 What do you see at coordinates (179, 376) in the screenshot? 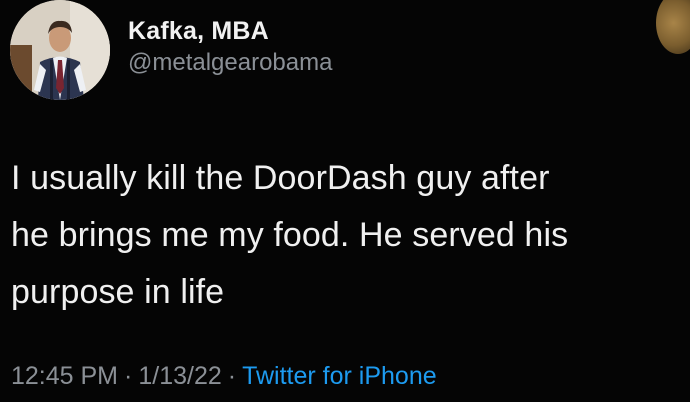
I see `tweet-date: 1/13/22` at bounding box center [179, 376].